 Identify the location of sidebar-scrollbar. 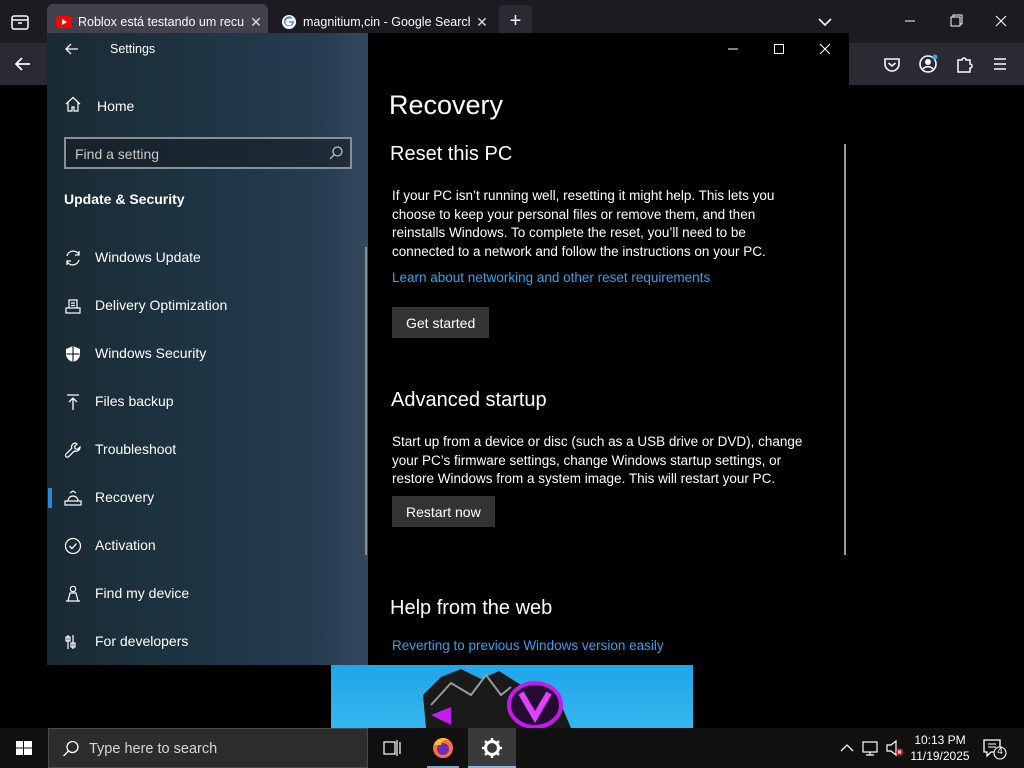
(366, 401).